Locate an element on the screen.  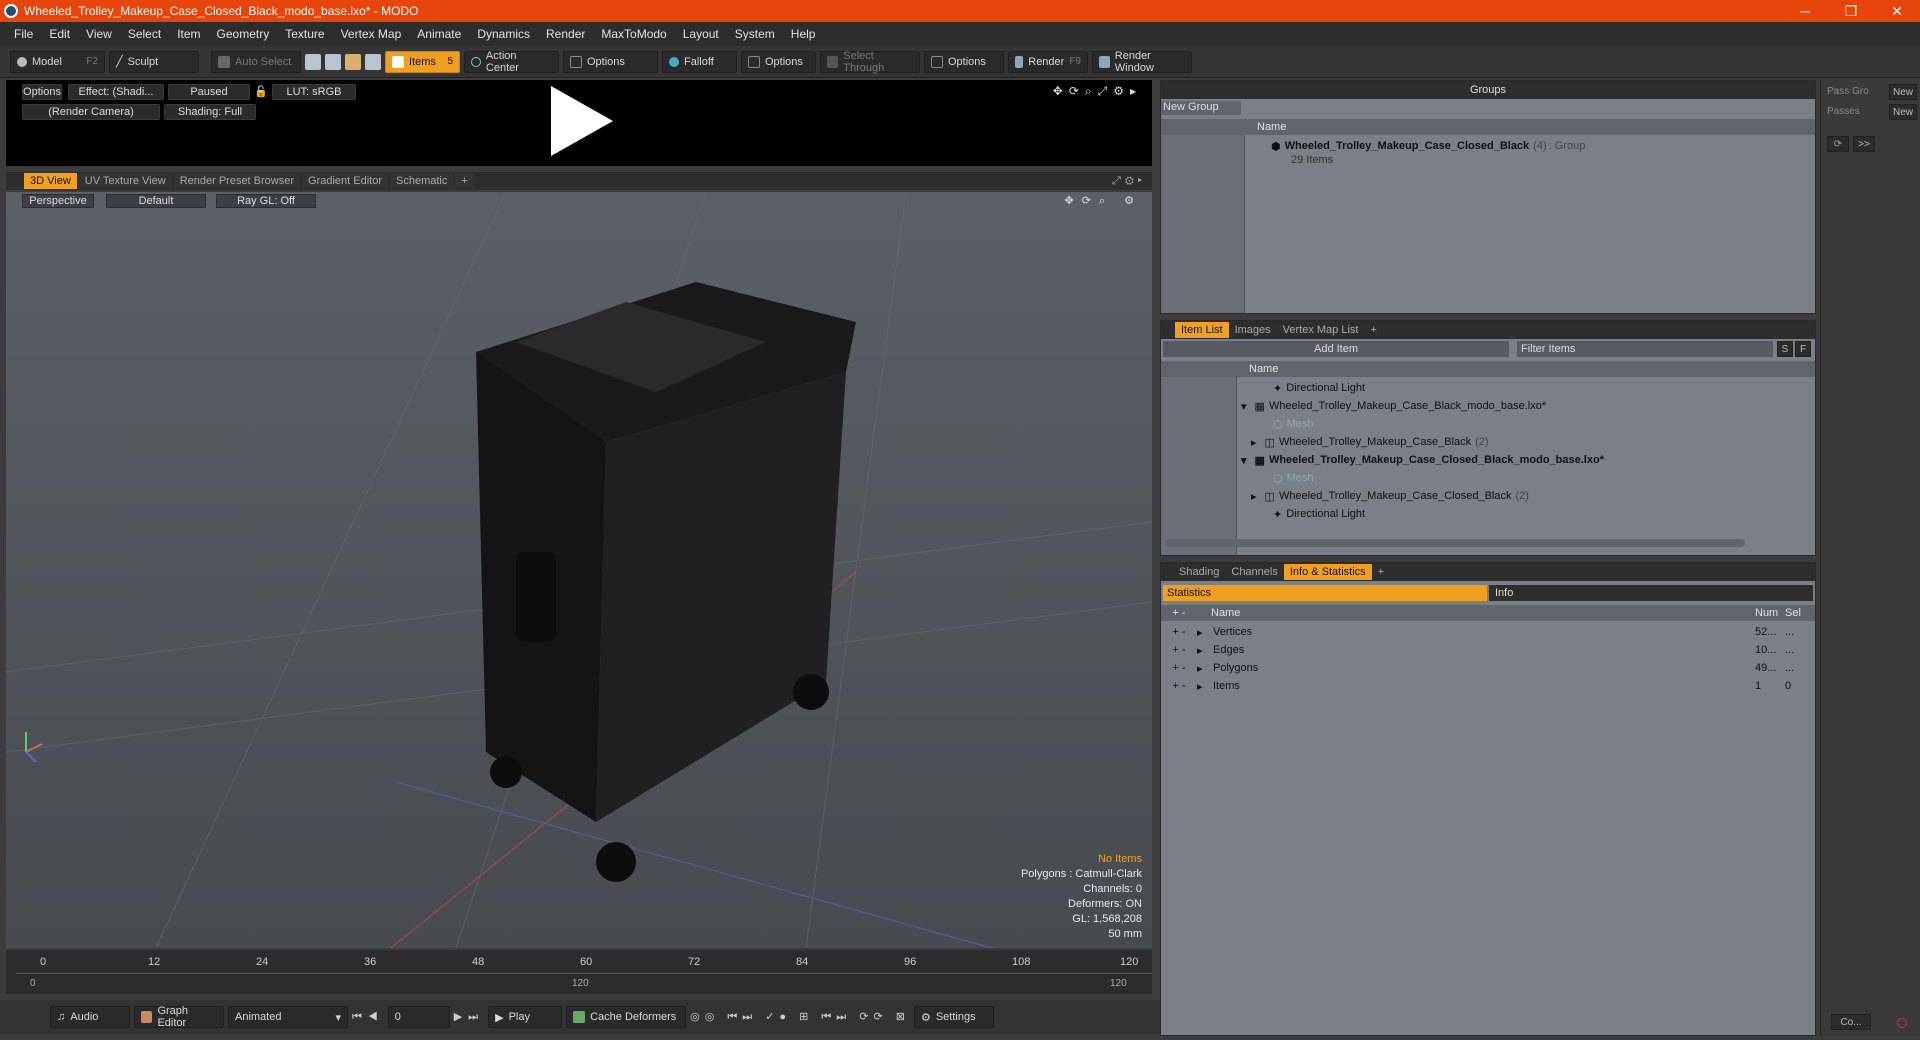
shading-dropdown: Shading: Full is located at coordinates (210, 112).